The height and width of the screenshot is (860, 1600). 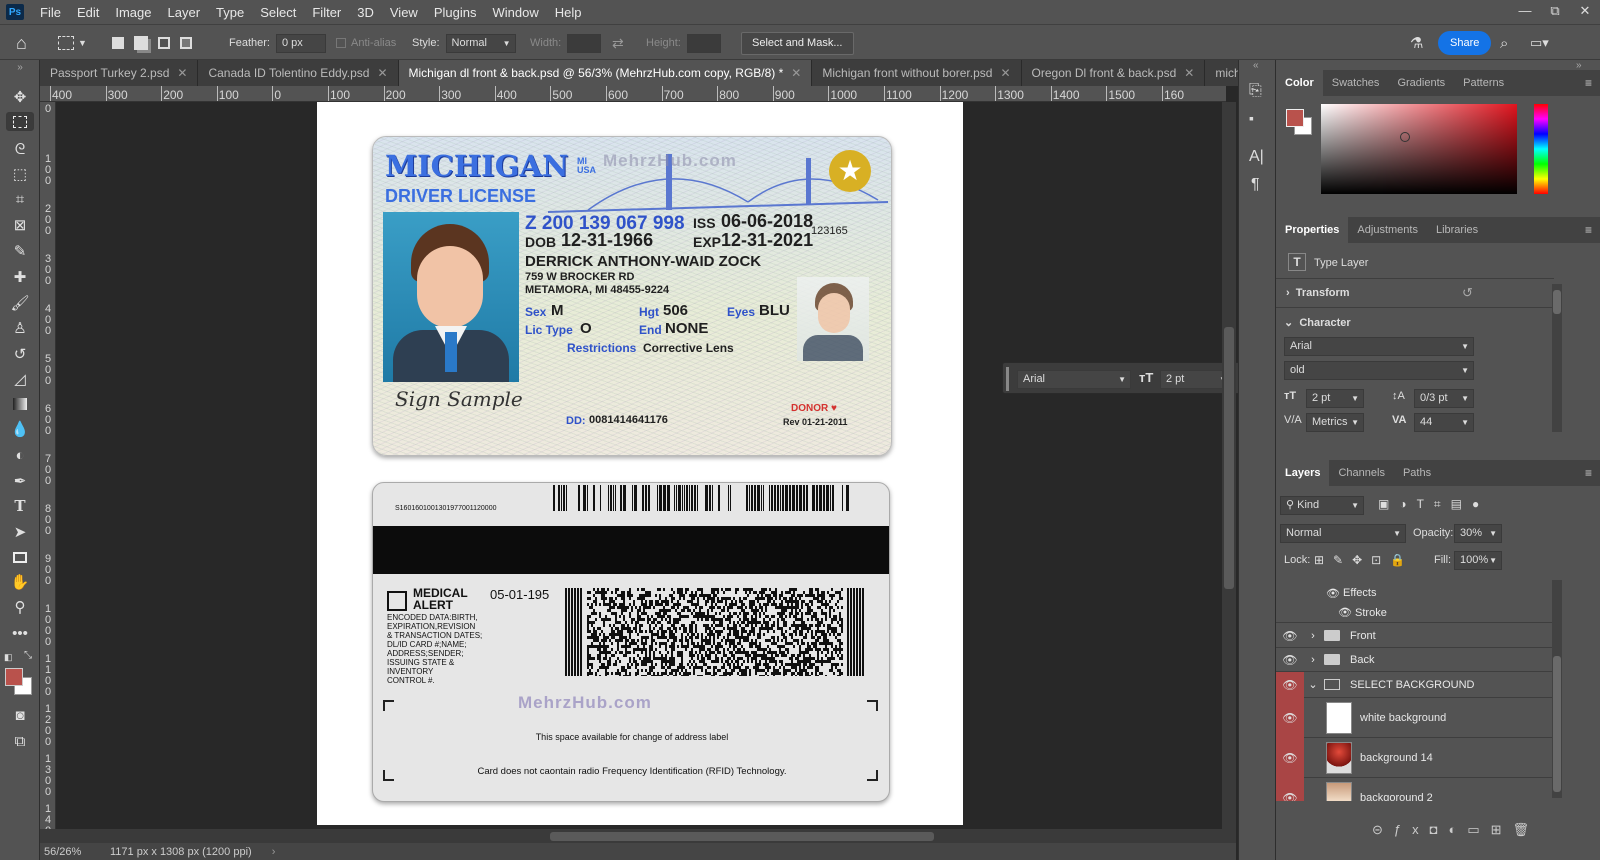 I want to click on font-family-select: Arial ▼, so click(x=1379, y=346).